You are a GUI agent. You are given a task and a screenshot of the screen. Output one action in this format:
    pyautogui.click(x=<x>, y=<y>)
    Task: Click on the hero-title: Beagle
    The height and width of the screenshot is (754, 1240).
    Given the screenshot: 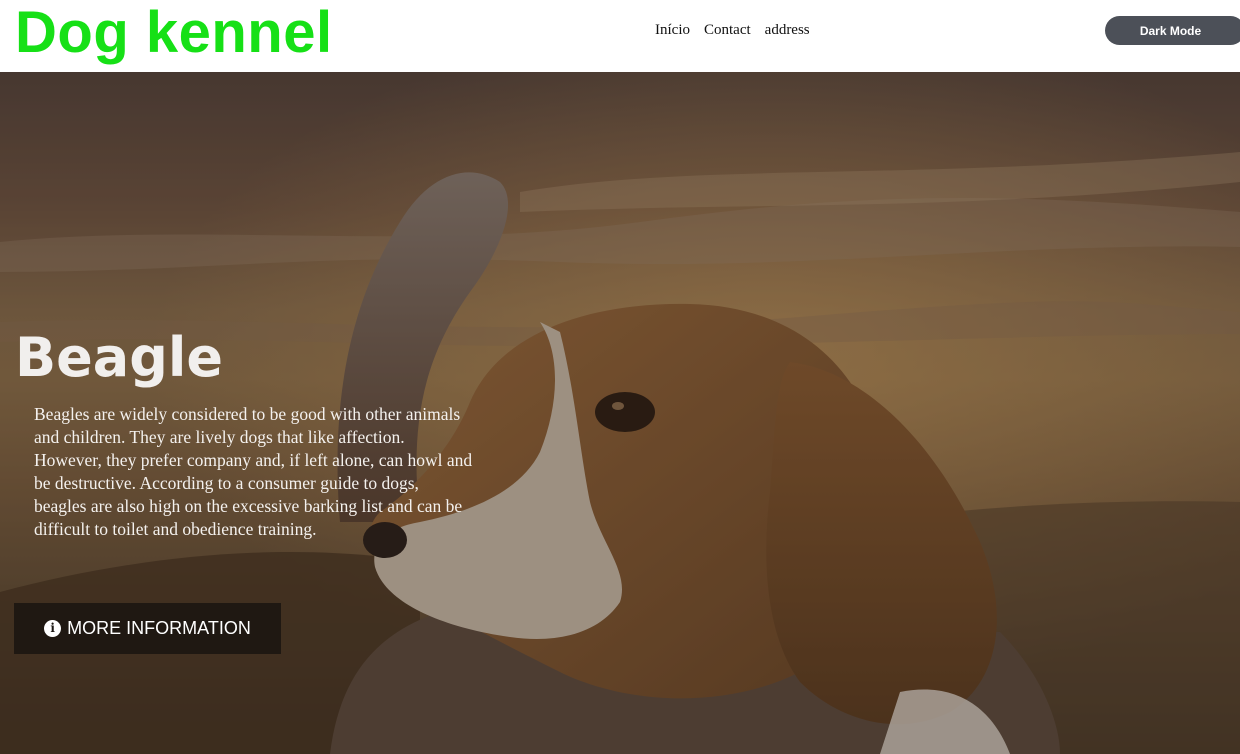 What is the action you would take?
    pyautogui.click(x=119, y=357)
    